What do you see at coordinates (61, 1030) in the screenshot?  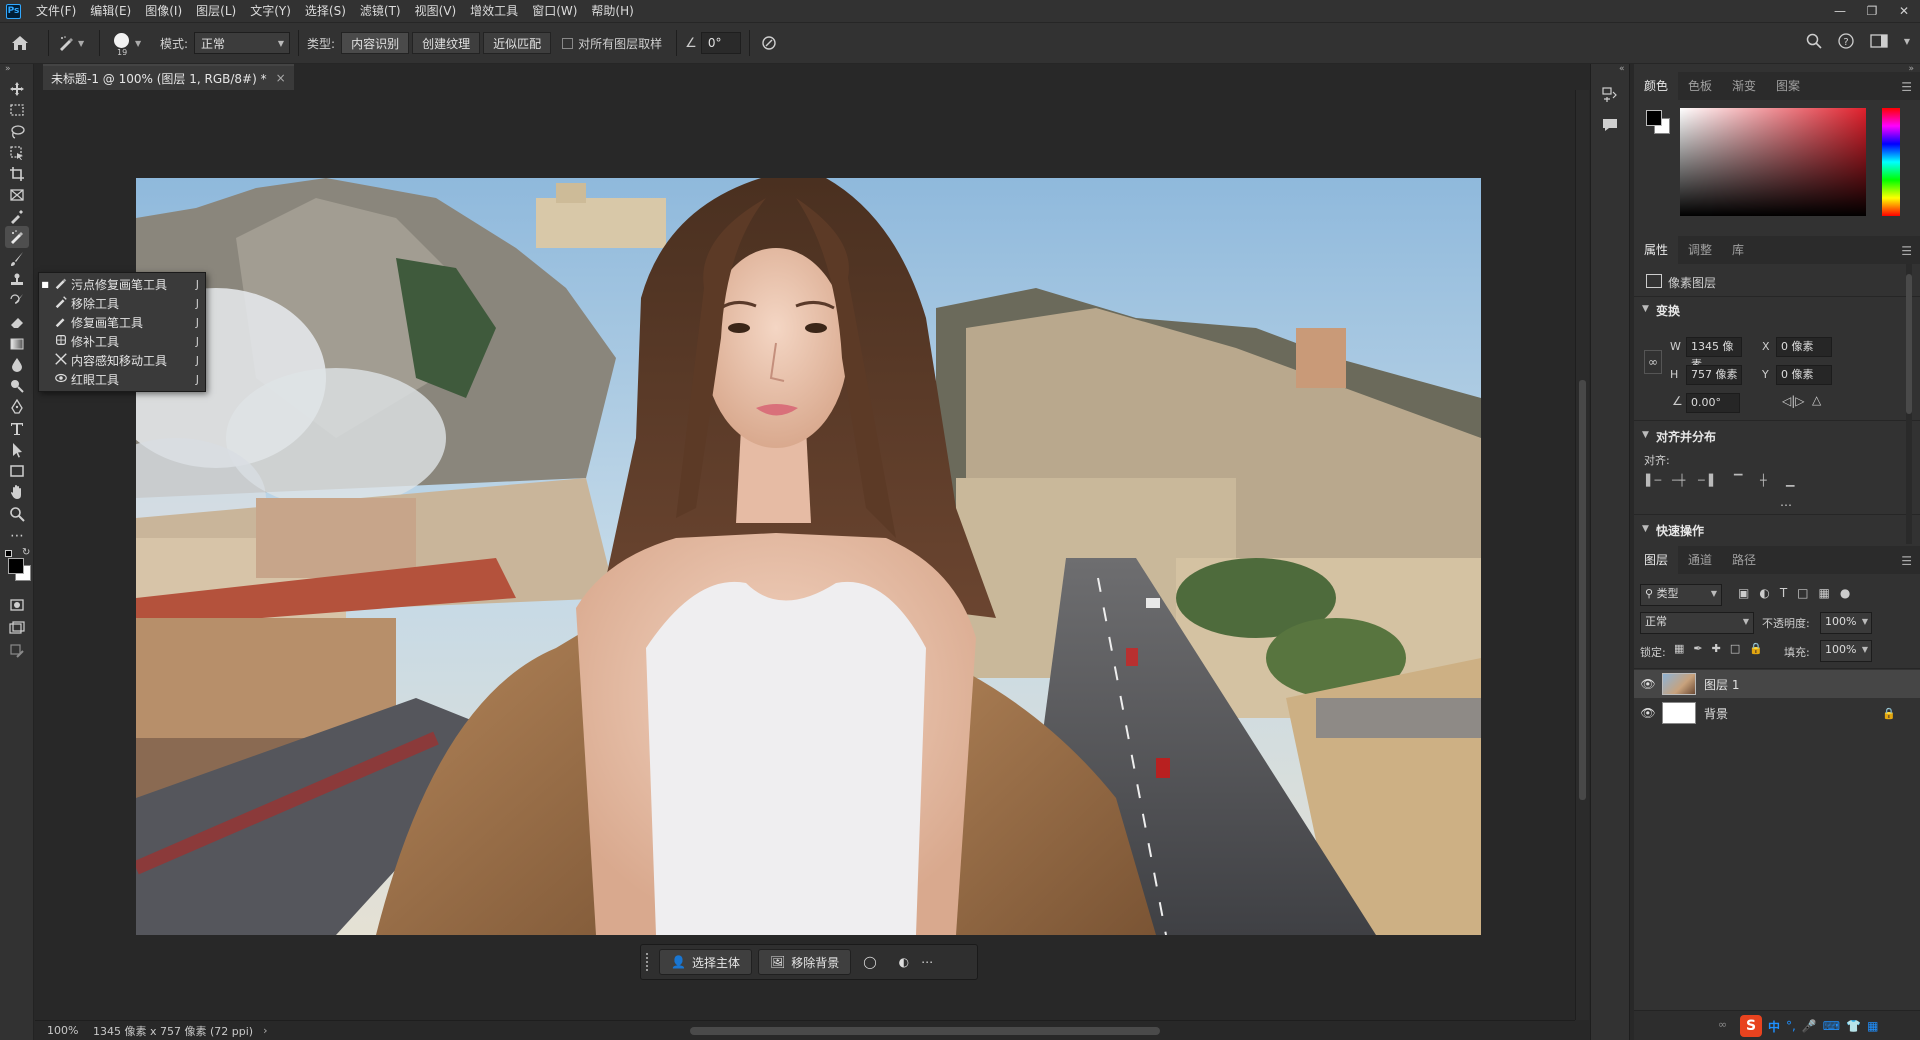 I see `zoom-level: 100%` at bounding box center [61, 1030].